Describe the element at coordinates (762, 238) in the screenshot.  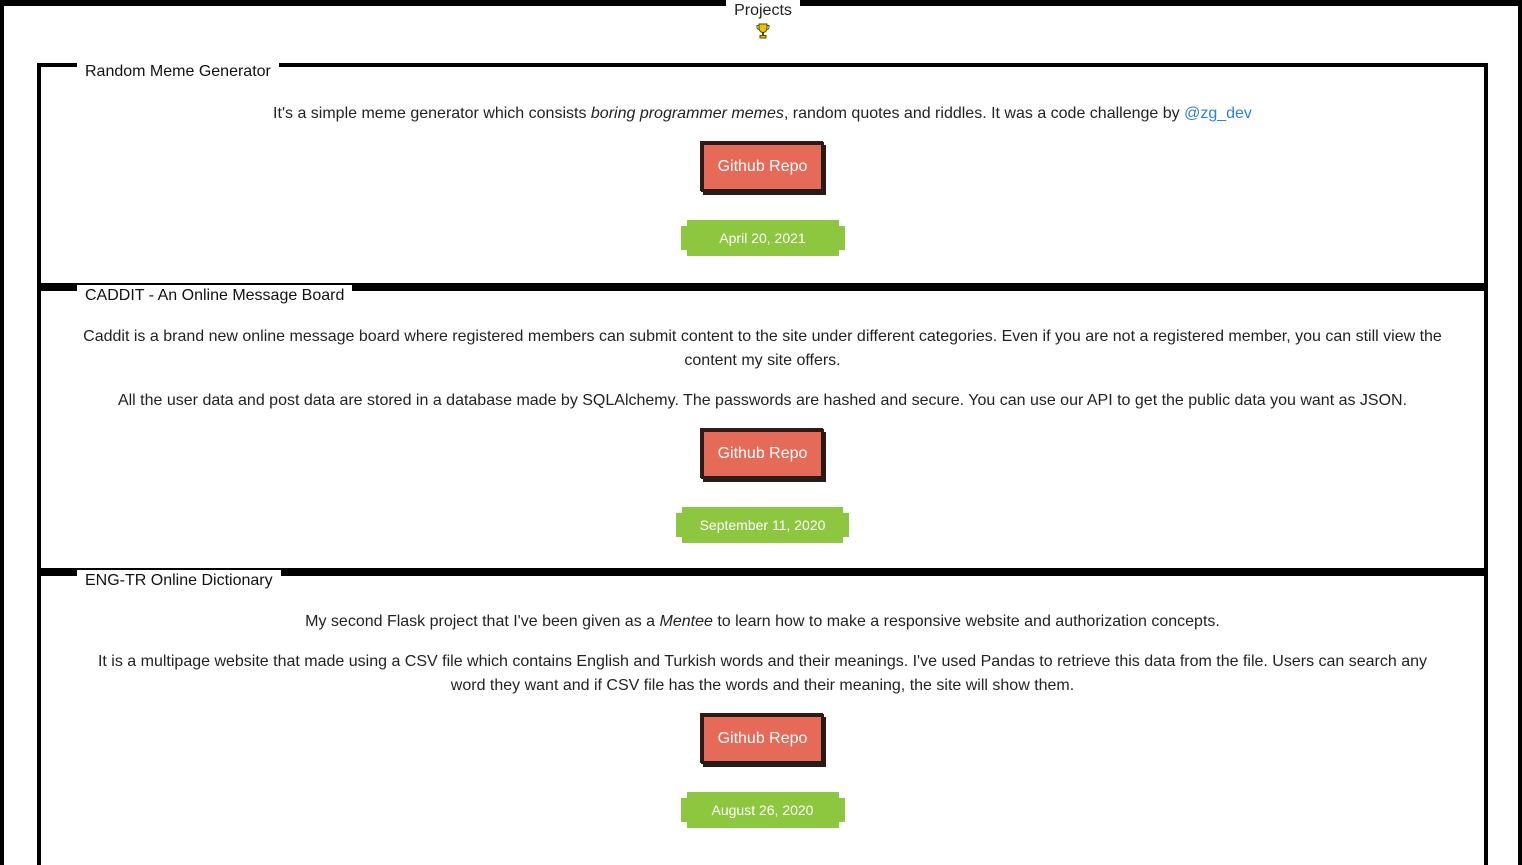
I see `project-date-badge: April 20, 2021` at that location.